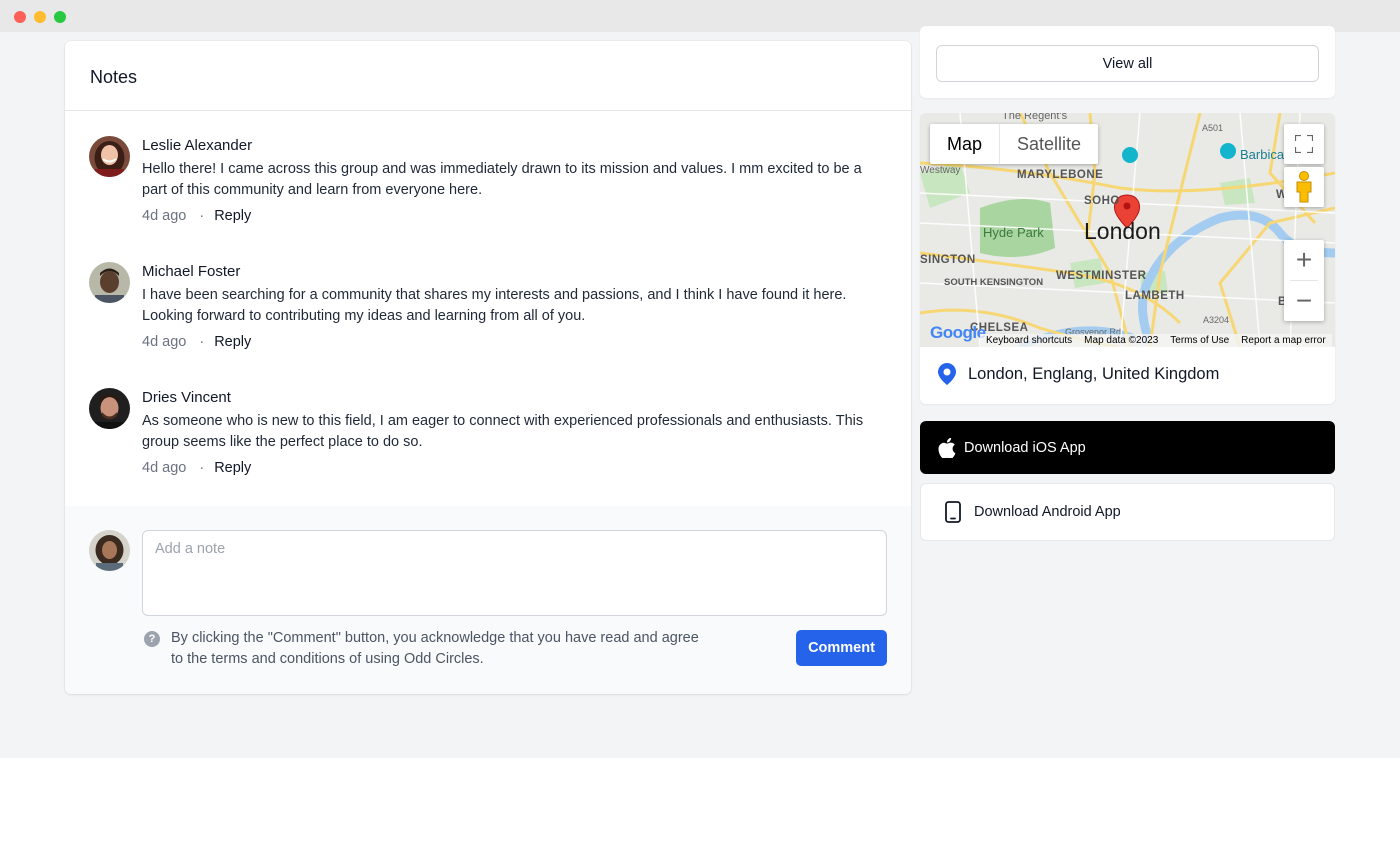  Describe the element at coordinates (1199, 340) in the screenshot. I see `terms-of-use-link: Terms of Use` at that location.